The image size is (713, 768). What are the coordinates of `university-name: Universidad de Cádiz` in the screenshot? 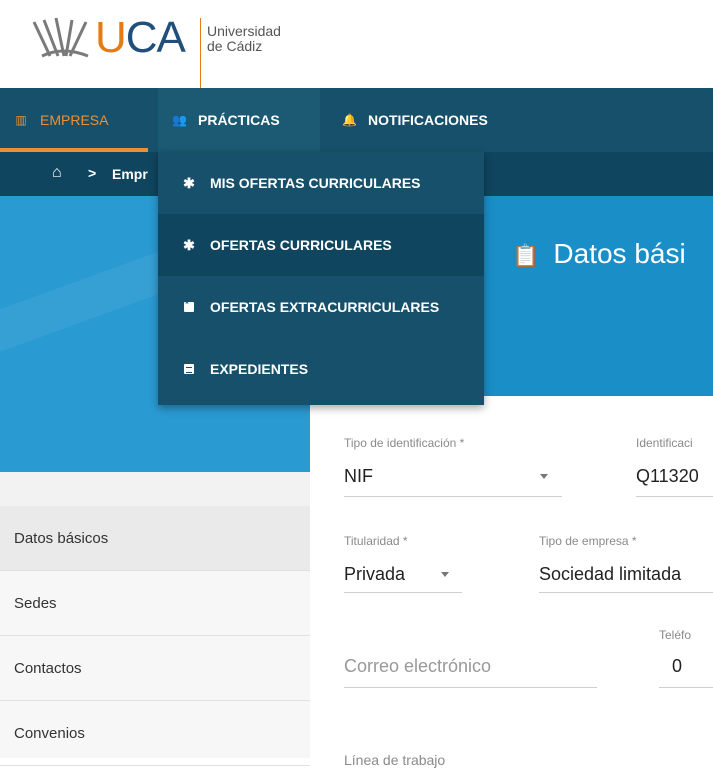 It's located at (244, 39).